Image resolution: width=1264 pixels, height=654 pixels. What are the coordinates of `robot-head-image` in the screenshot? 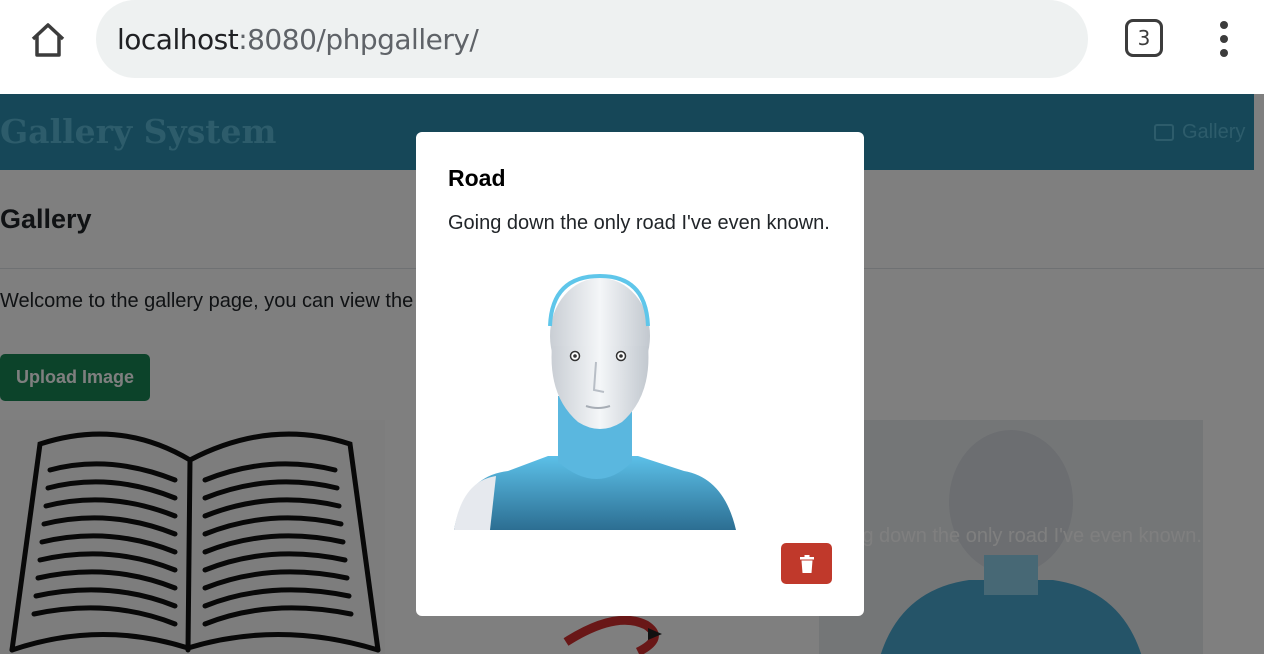 It's located at (595, 401).